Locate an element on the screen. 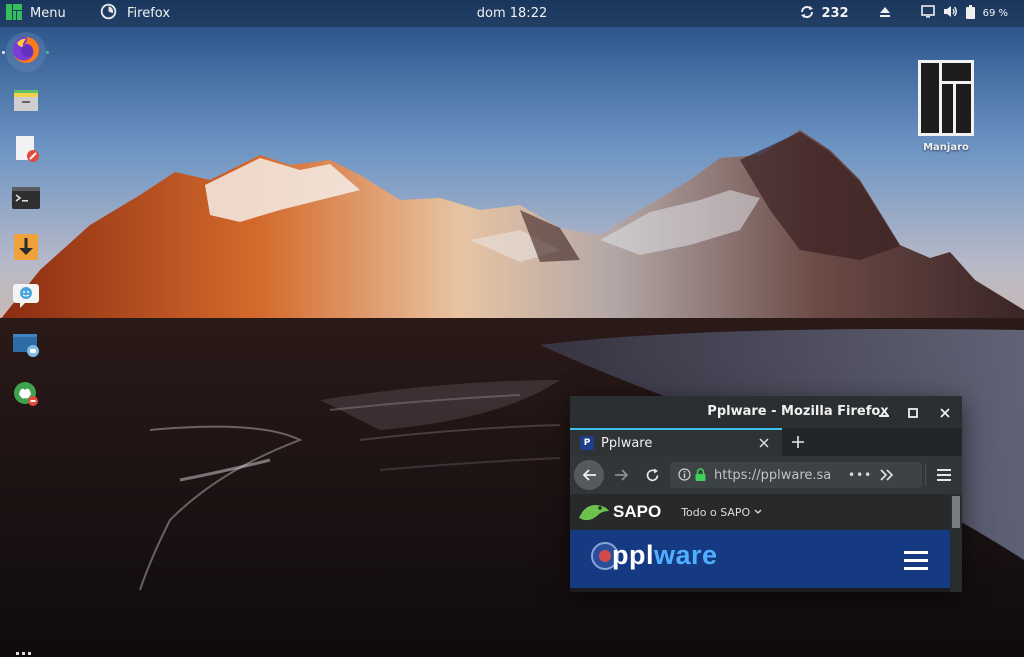  active-app-label: Firefox is located at coordinates (149, 13).